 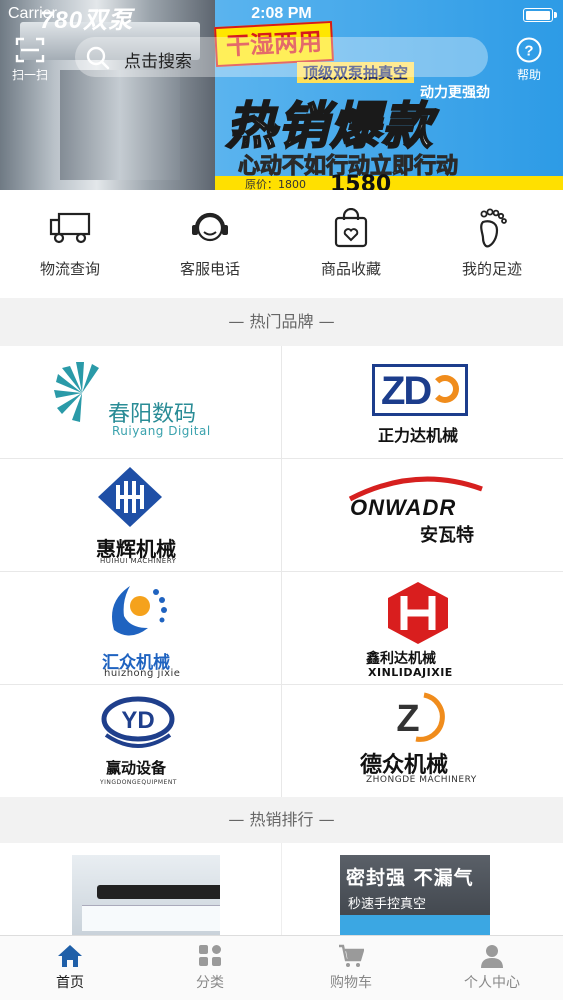 I want to click on brand-cell-zhenglida: ZD 正力达机械, so click(x=422, y=402).